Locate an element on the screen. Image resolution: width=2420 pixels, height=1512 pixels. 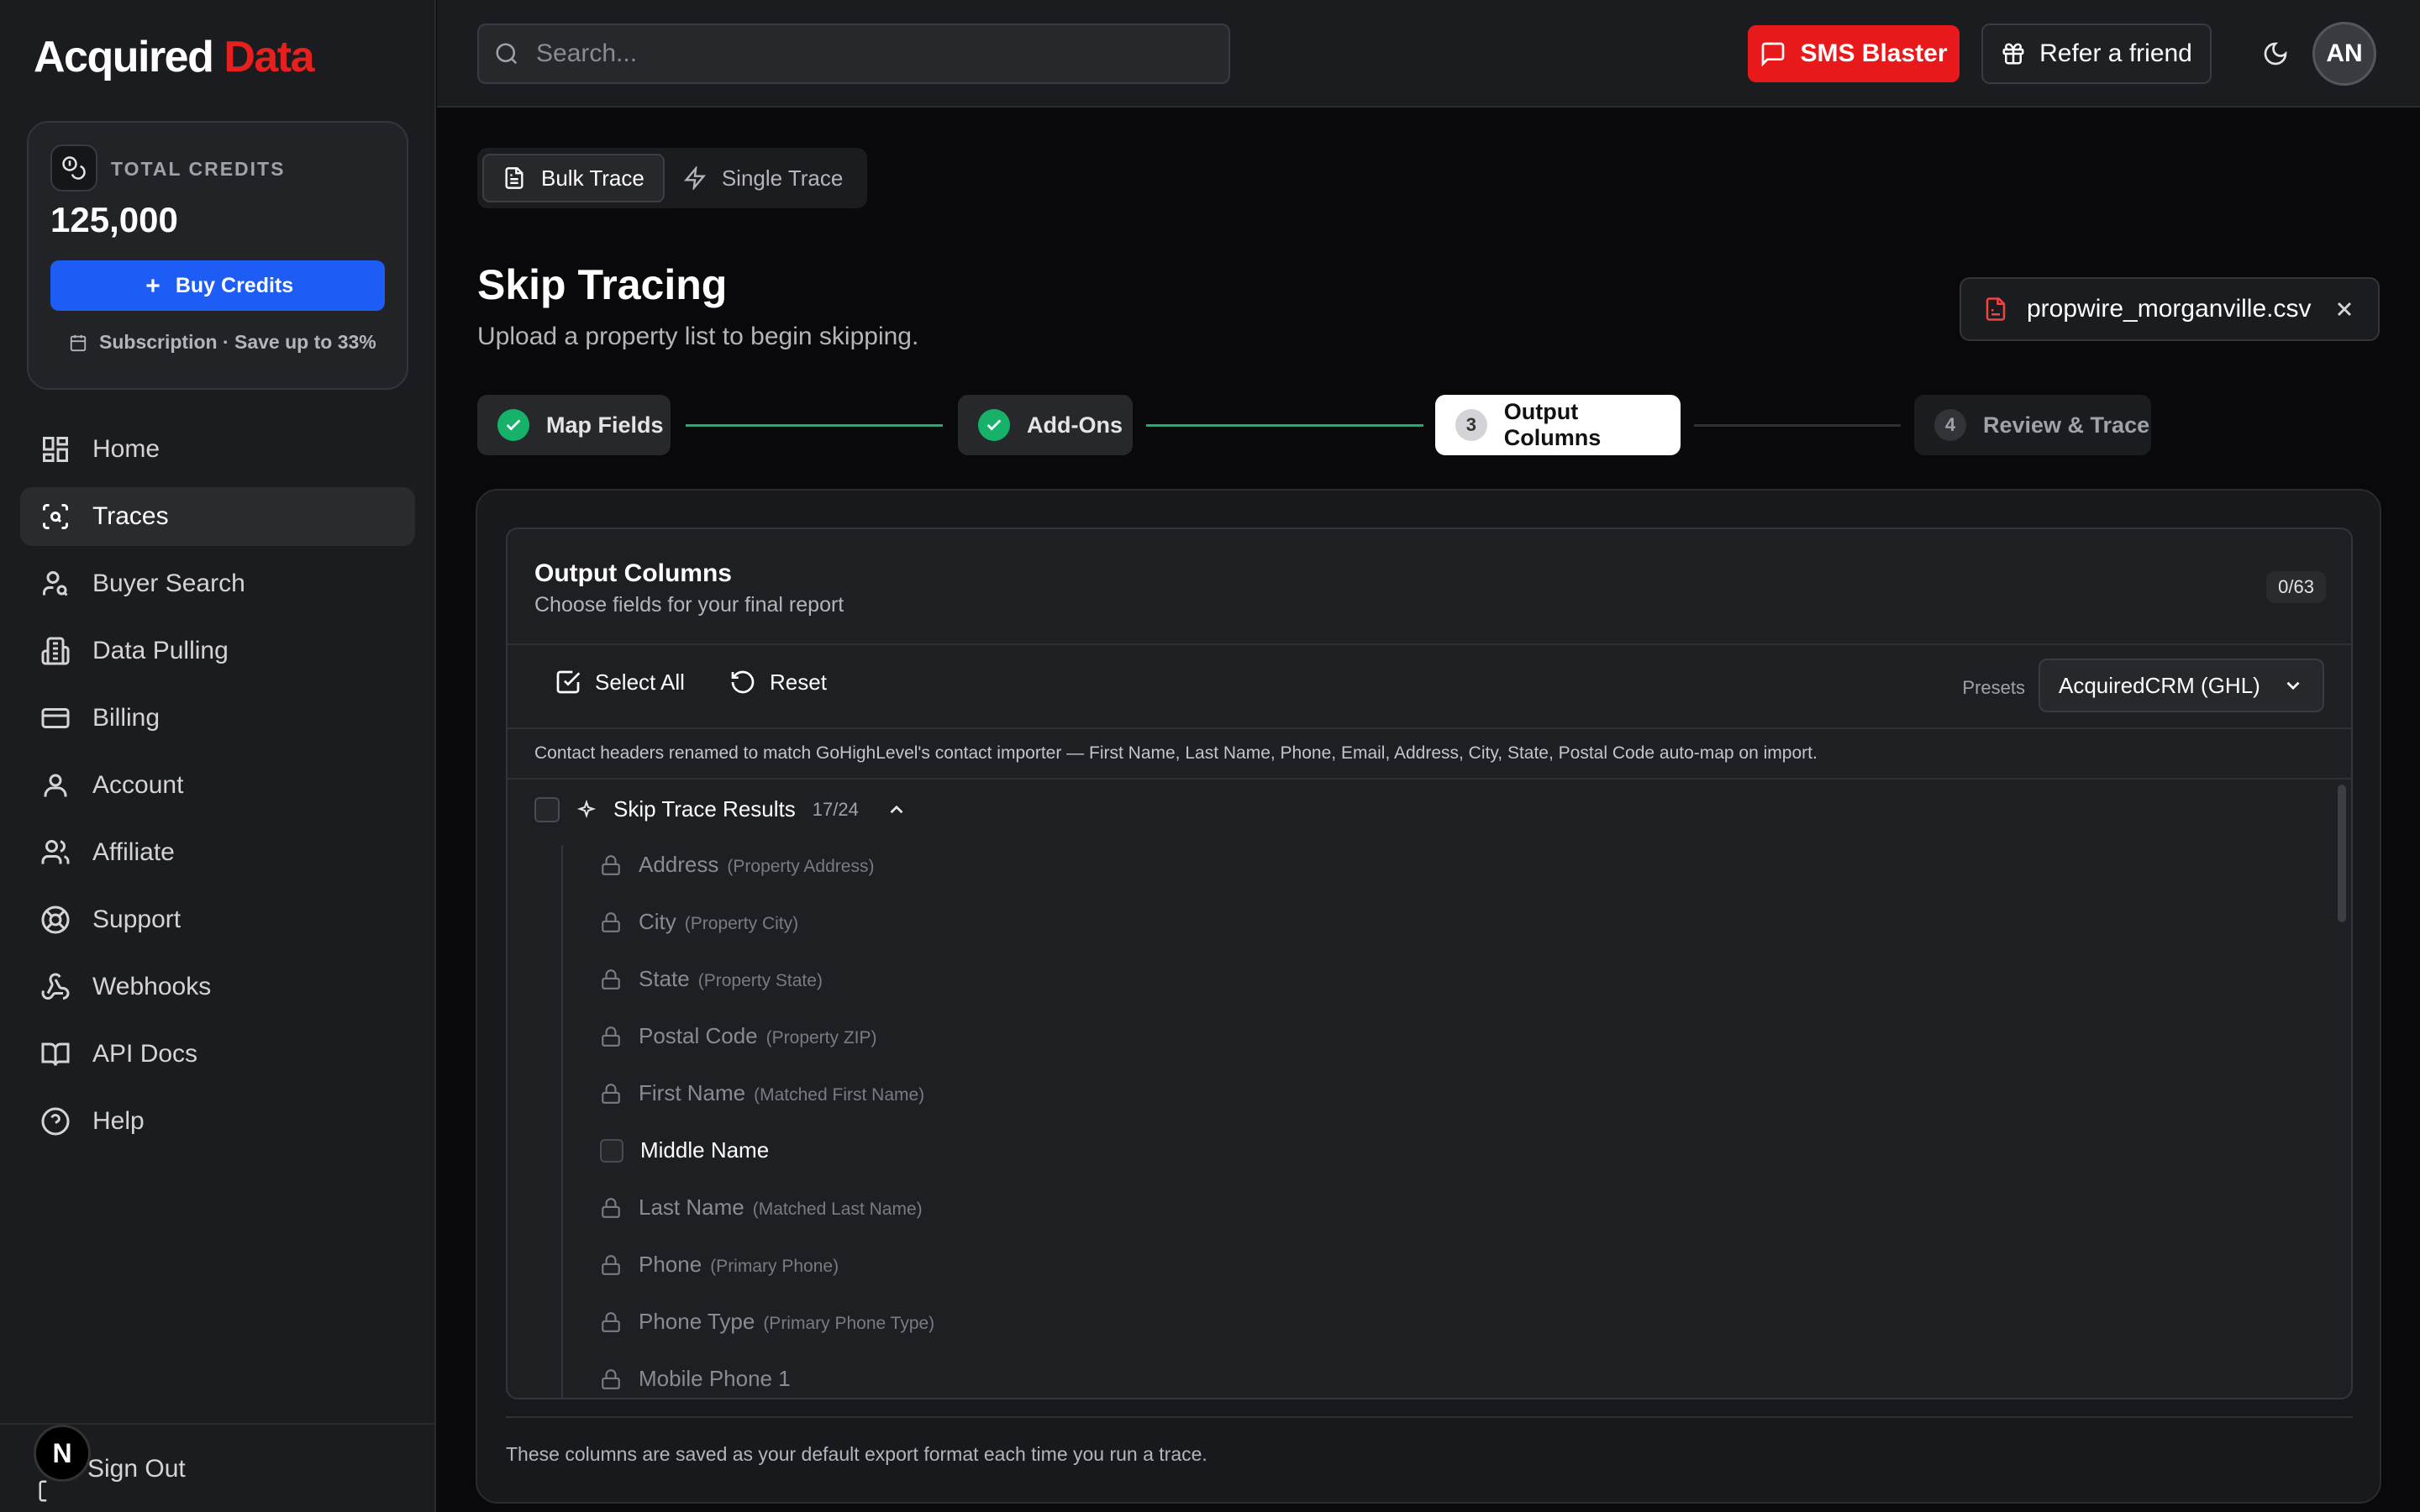
message-square-icon is located at coordinates (1773, 54).